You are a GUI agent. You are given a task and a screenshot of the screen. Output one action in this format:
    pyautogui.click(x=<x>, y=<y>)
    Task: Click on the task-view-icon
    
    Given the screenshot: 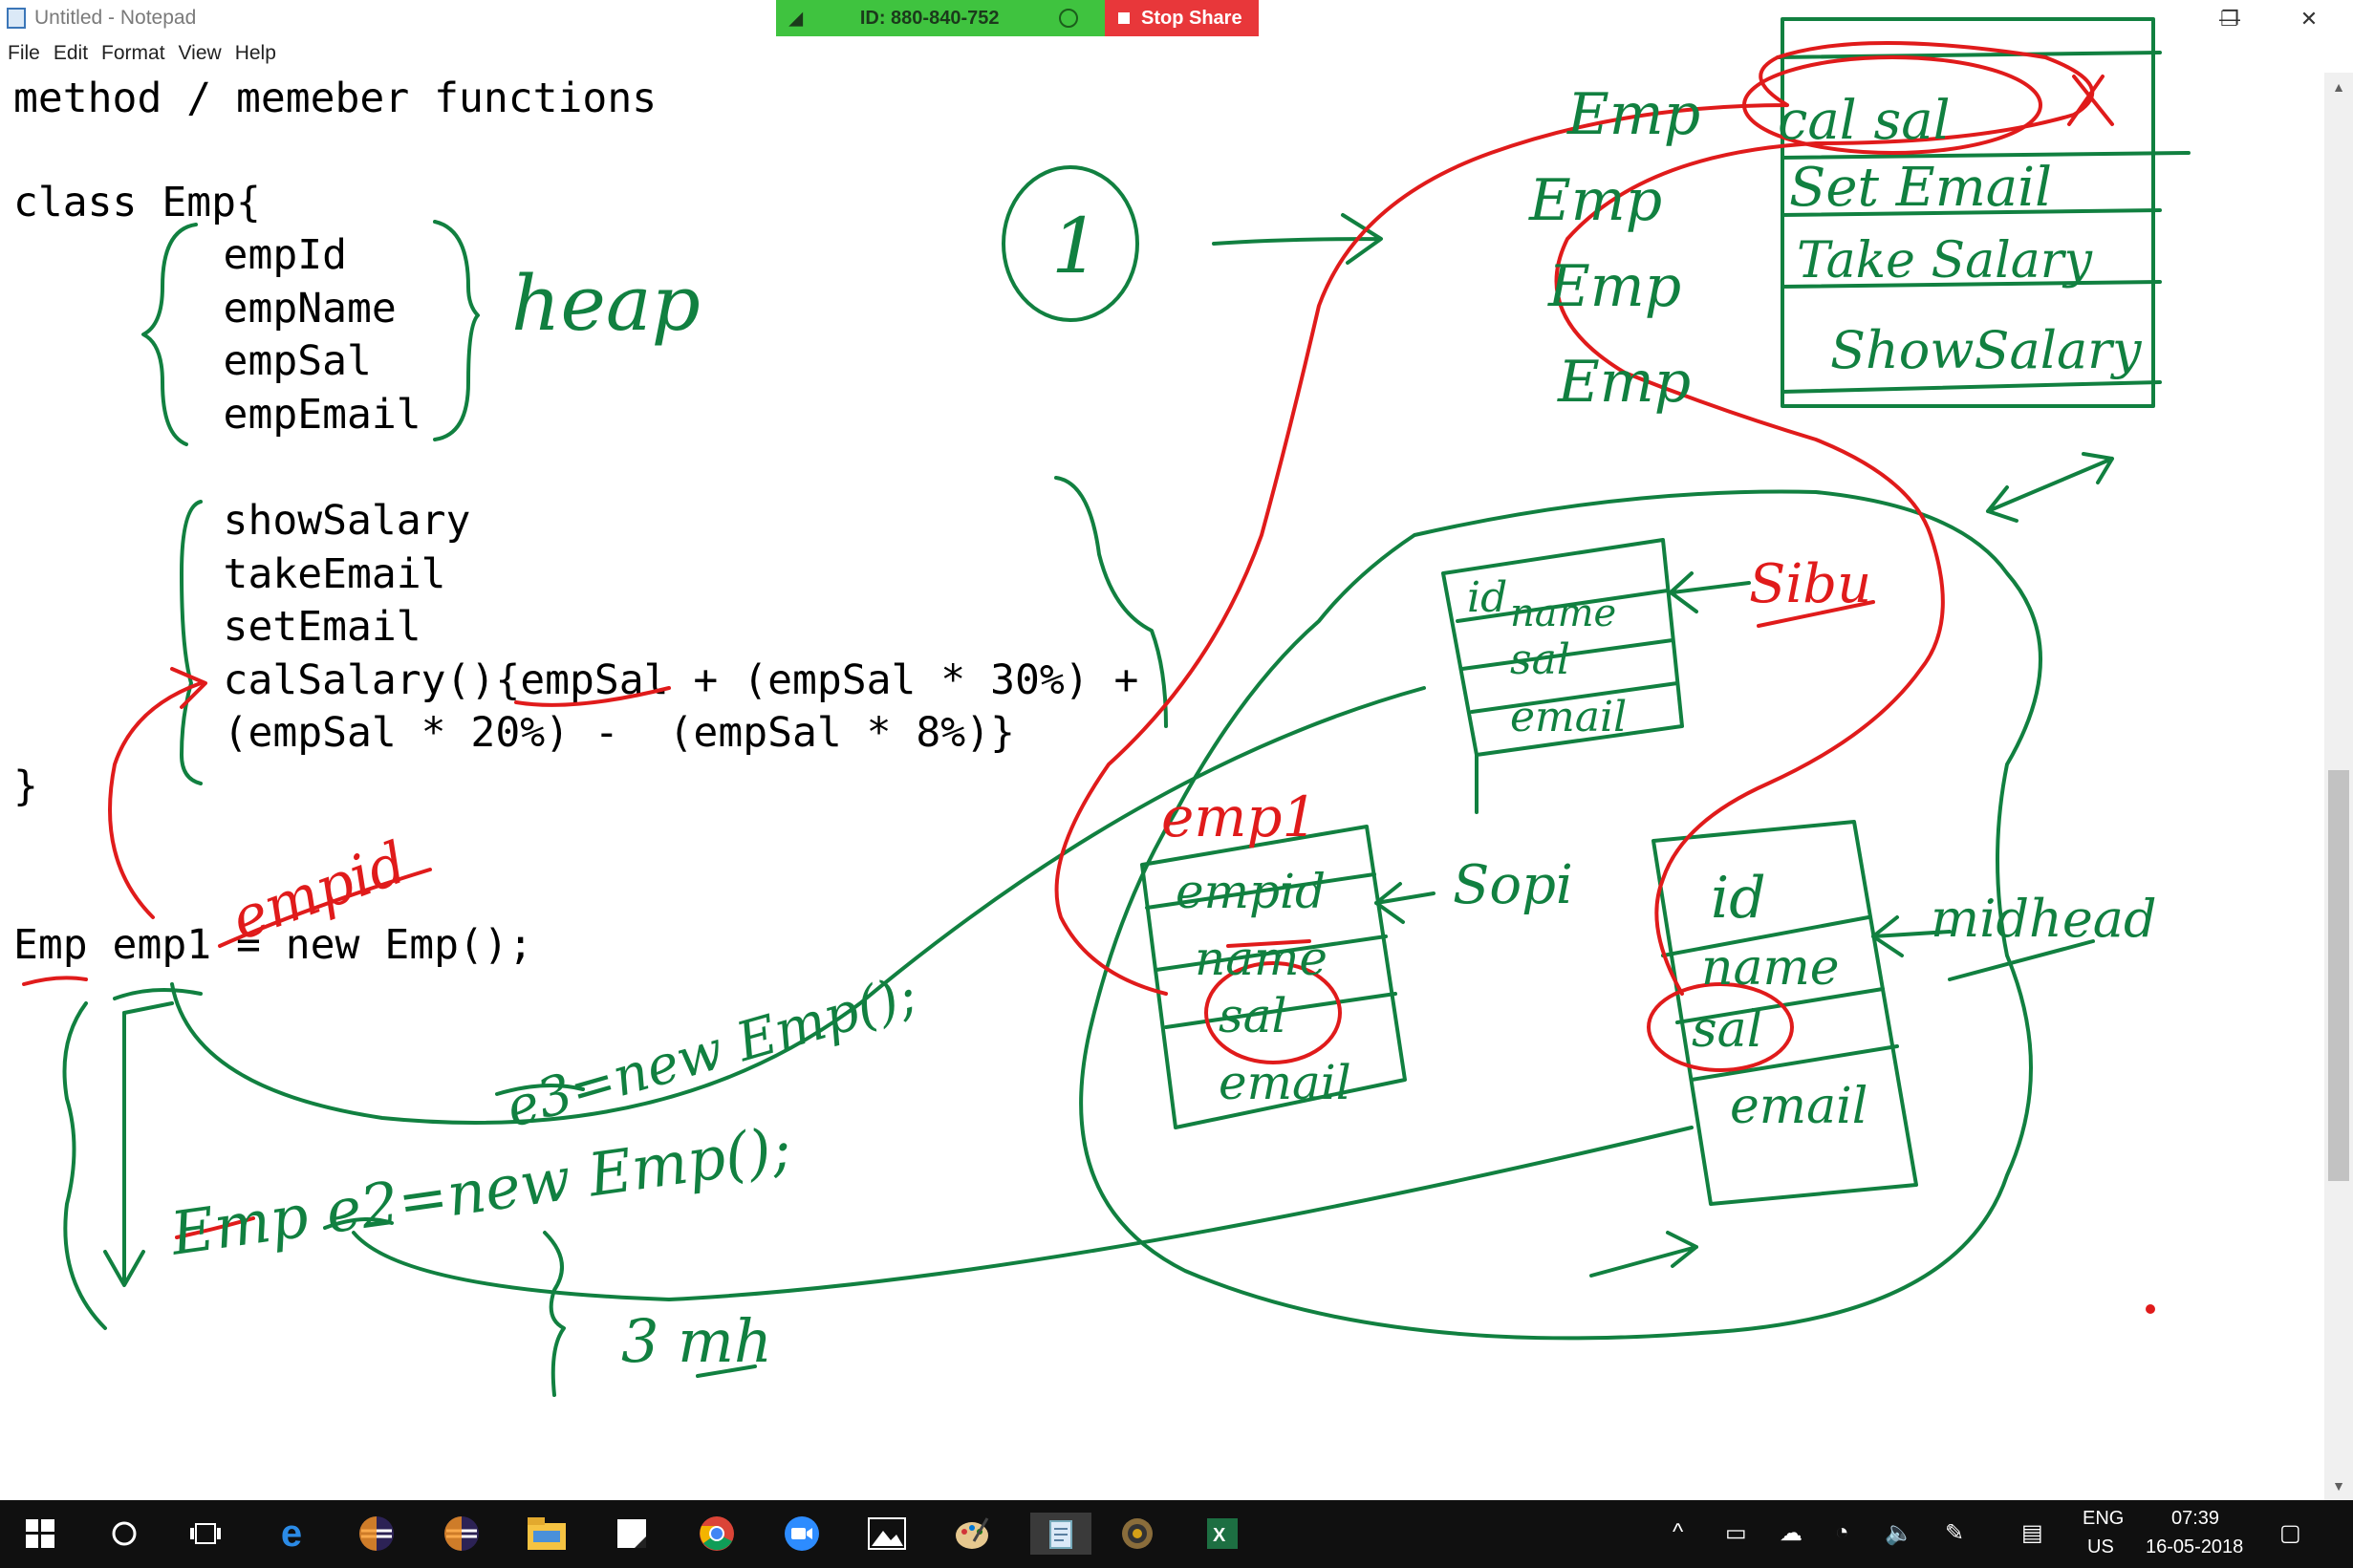 What is the action you would take?
    pyautogui.click(x=205, y=1534)
    